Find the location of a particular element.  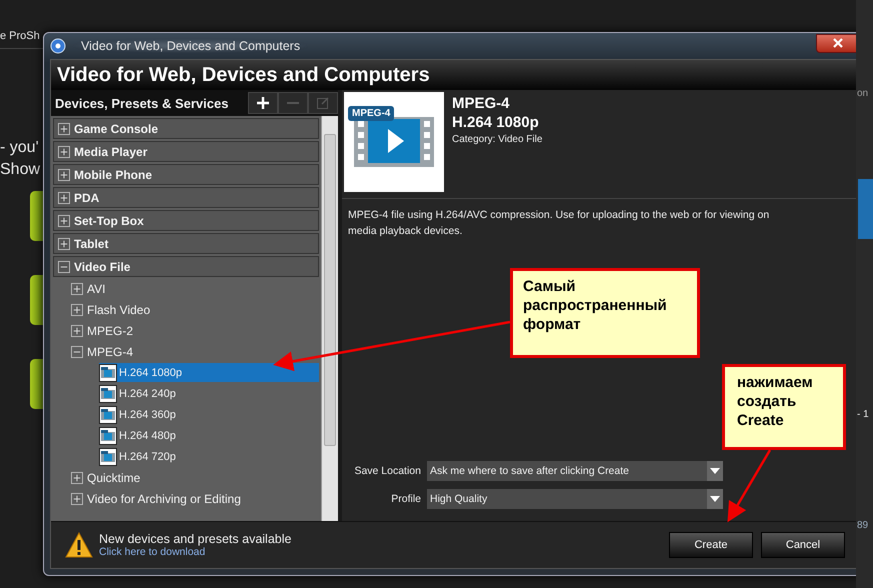

preset-item: H.264 720p is located at coordinates (209, 456).